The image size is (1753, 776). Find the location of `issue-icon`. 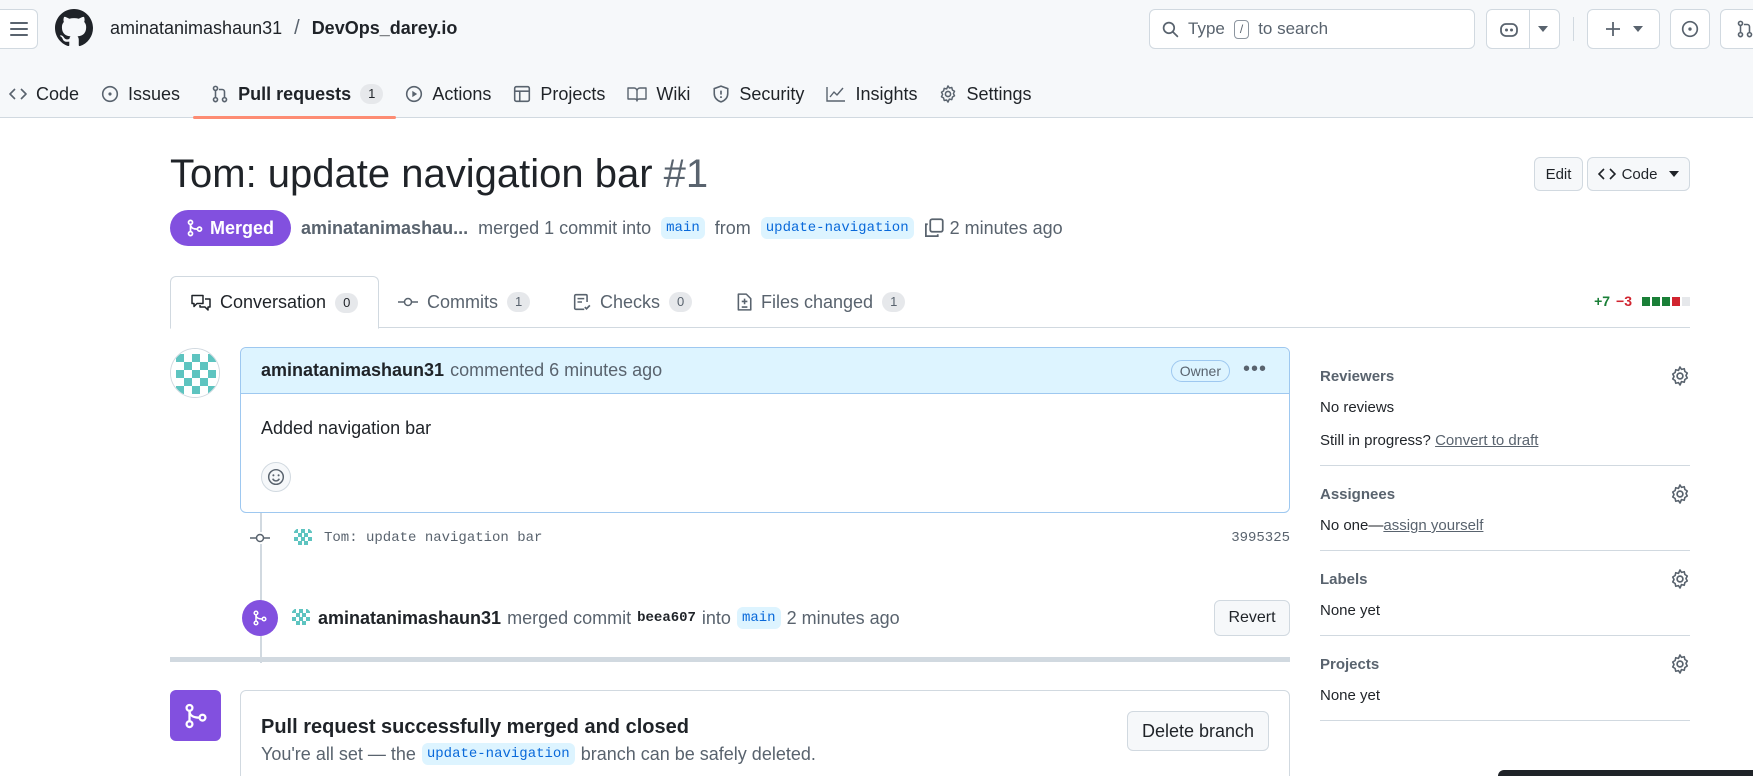

issue-icon is located at coordinates (110, 94).